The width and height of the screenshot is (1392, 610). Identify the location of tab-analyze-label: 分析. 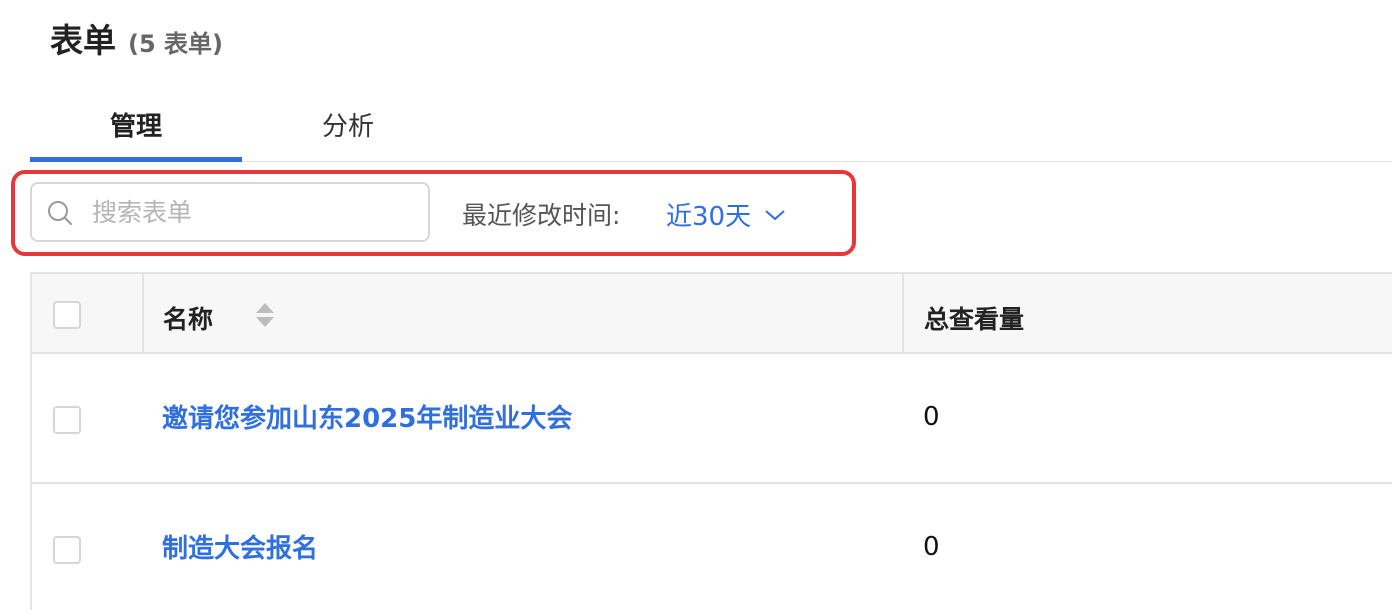
(347, 126).